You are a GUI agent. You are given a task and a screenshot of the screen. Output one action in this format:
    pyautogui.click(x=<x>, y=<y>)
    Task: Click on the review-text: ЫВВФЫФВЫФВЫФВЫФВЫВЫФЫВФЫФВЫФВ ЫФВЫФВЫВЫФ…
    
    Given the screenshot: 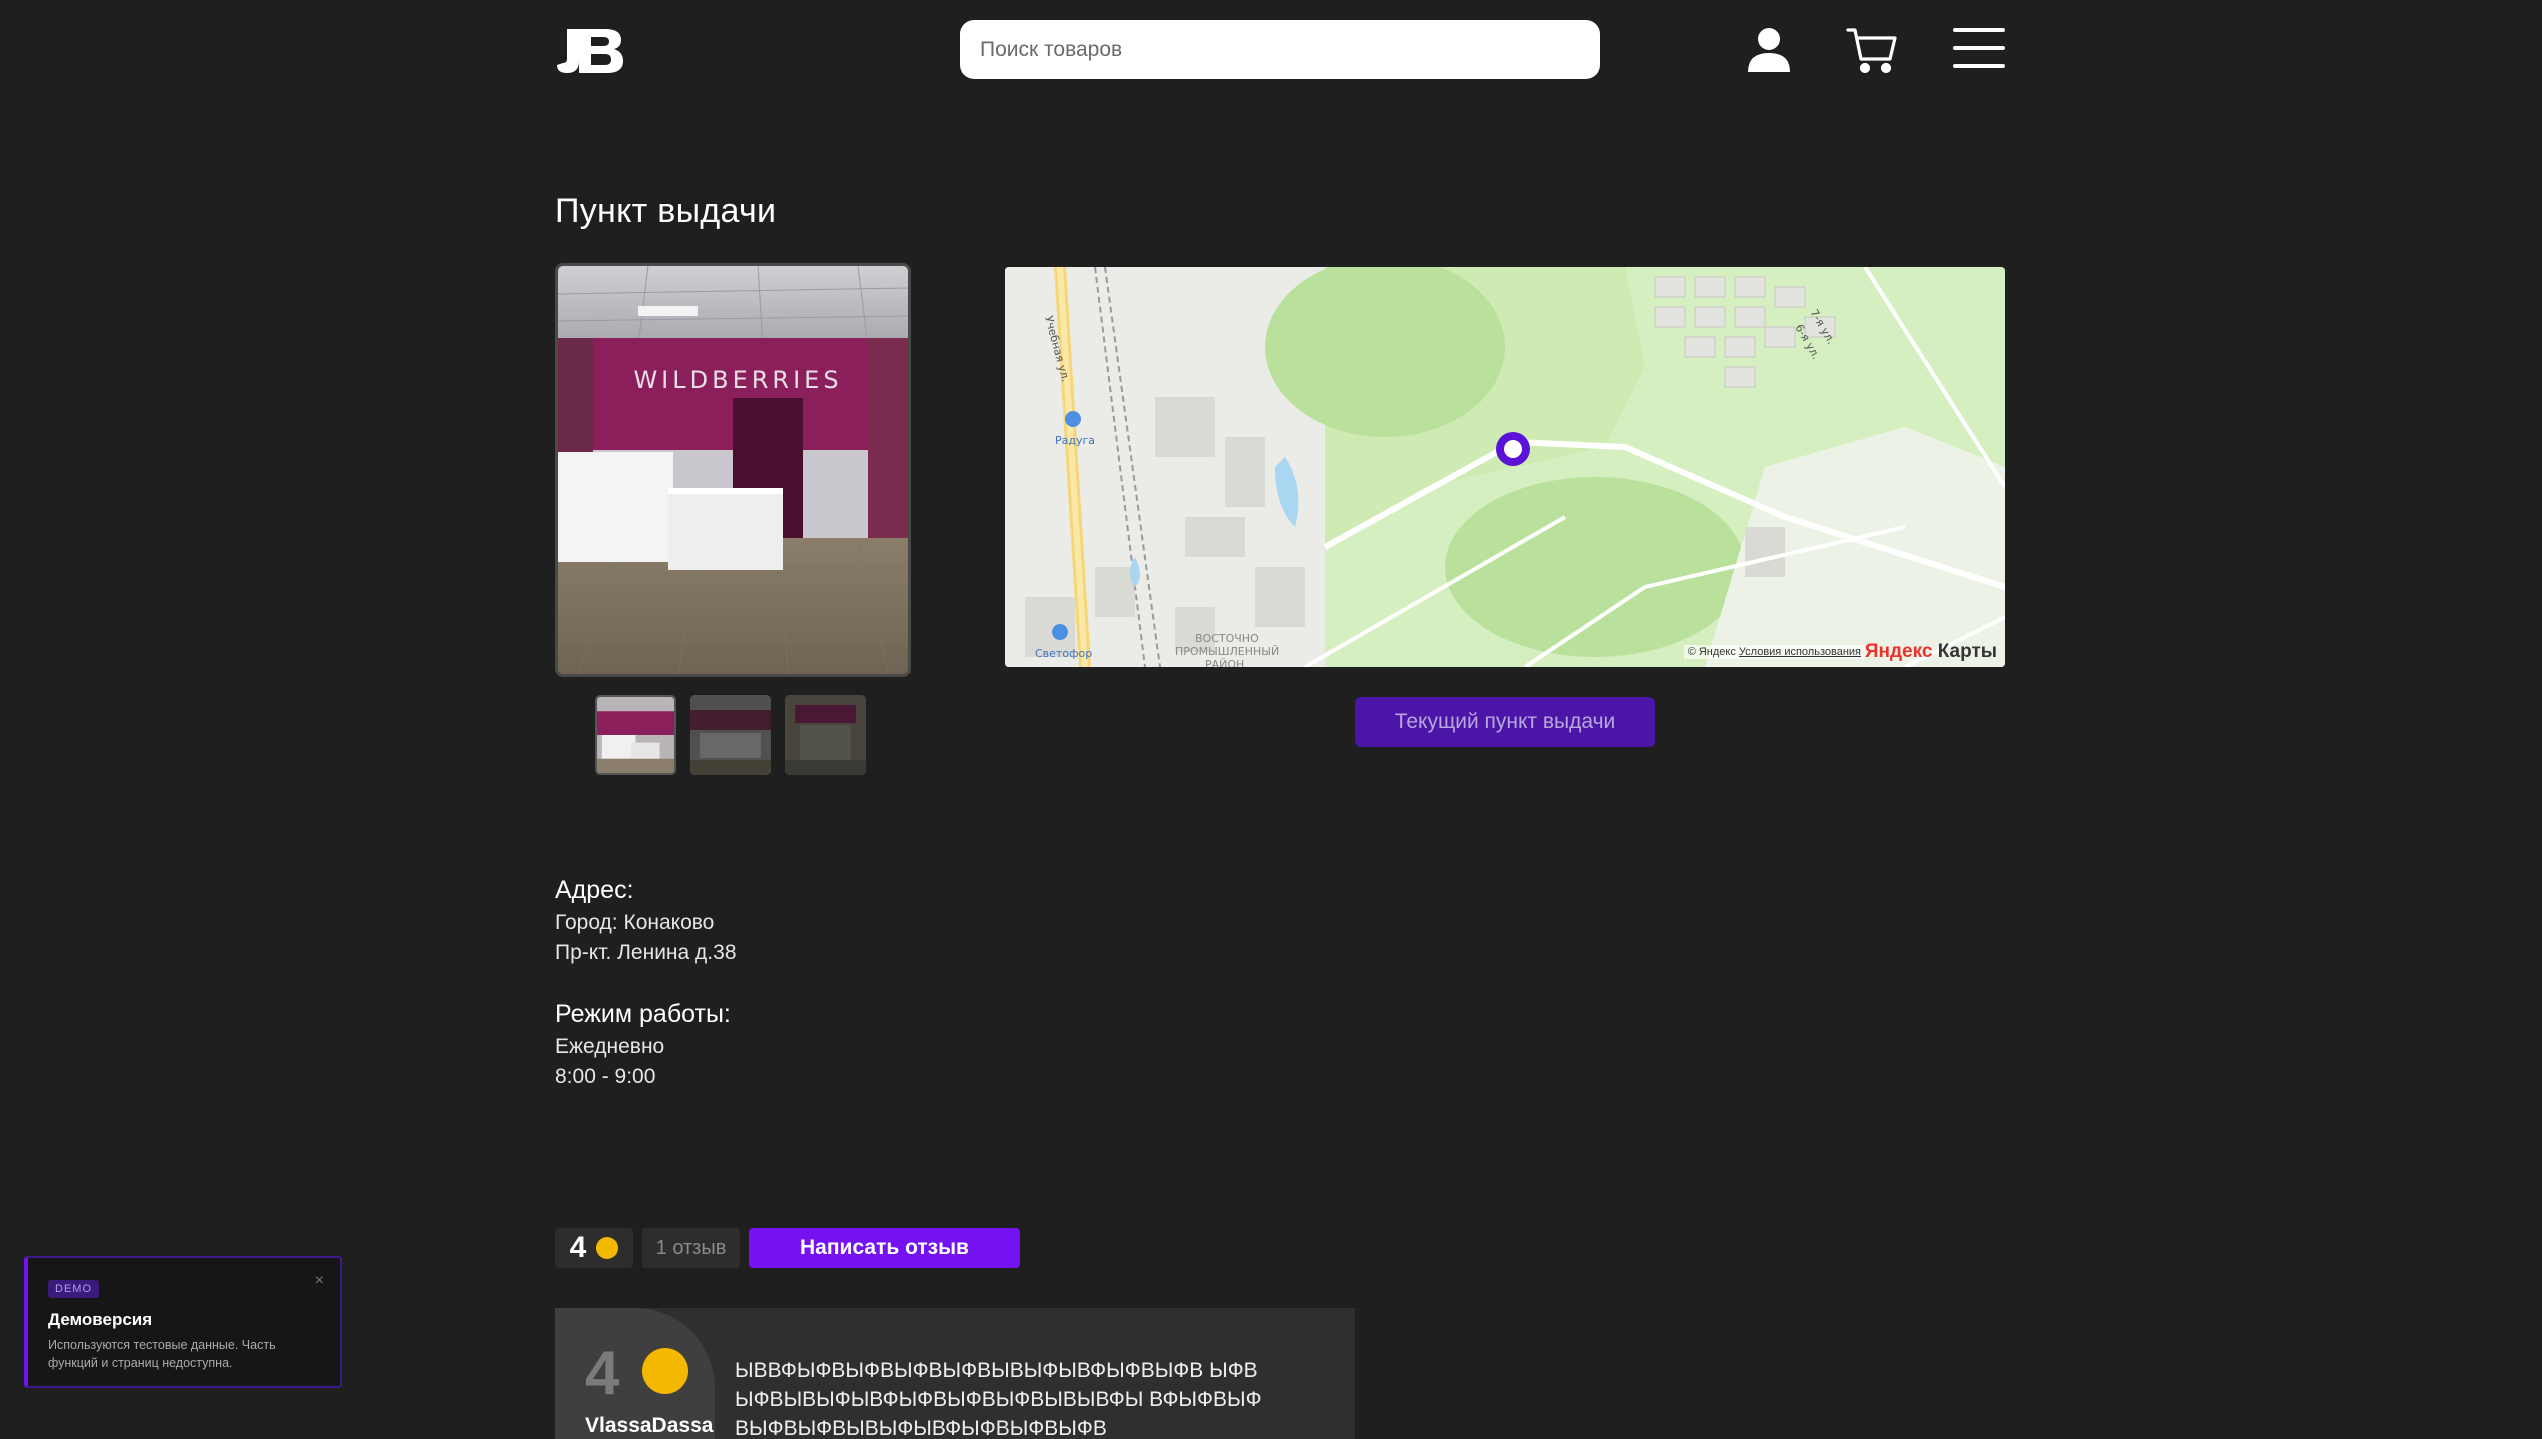 What is the action you would take?
    pyautogui.click(x=998, y=1399)
    